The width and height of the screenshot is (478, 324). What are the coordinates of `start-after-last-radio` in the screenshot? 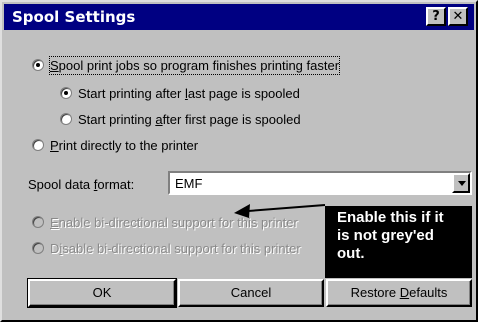 It's located at (66, 93).